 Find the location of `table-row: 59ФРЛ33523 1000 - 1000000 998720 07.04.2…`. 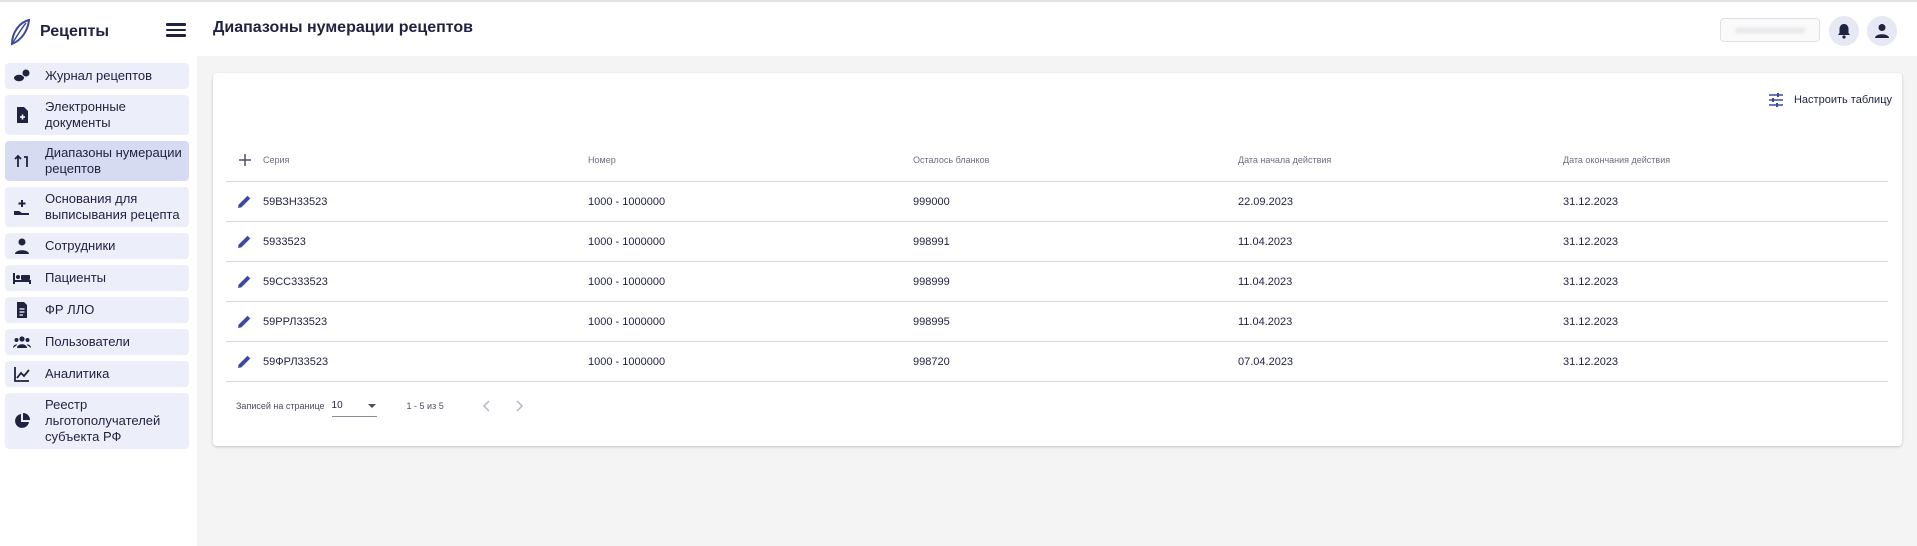

table-row: 59ФРЛ33523 1000 - 1000000 998720 07.04.2… is located at coordinates (1057, 362).